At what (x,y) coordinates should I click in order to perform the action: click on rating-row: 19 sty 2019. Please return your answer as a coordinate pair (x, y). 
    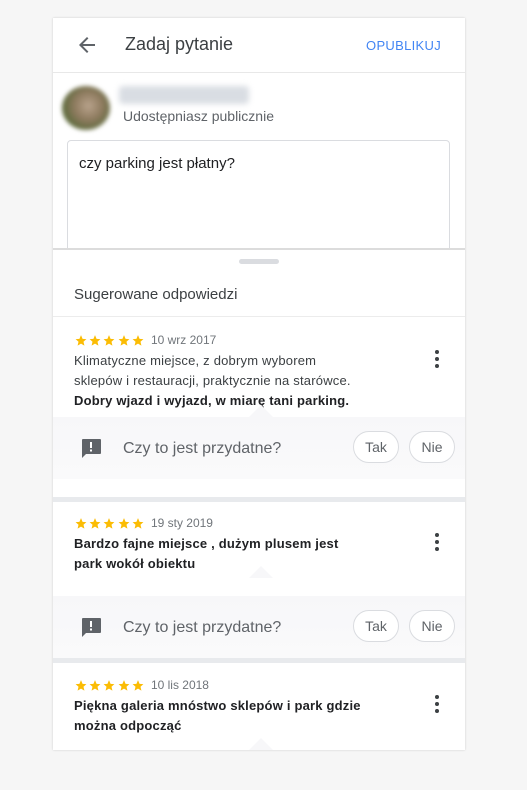
    Looking at the image, I should click on (143, 523).